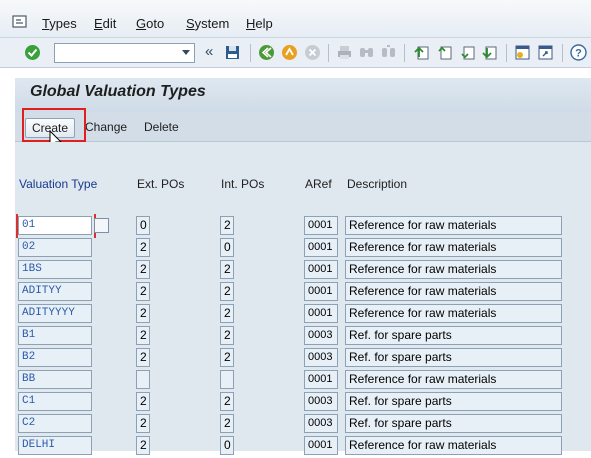  I want to click on valuation-type-field: BB, so click(55, 379).